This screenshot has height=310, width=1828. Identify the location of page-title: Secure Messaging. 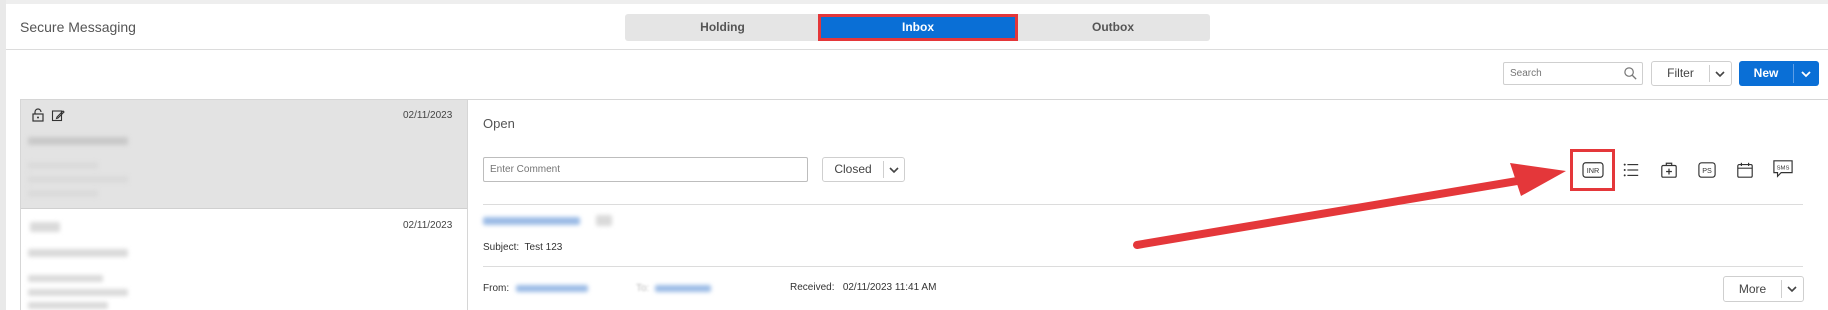
(78, 27).